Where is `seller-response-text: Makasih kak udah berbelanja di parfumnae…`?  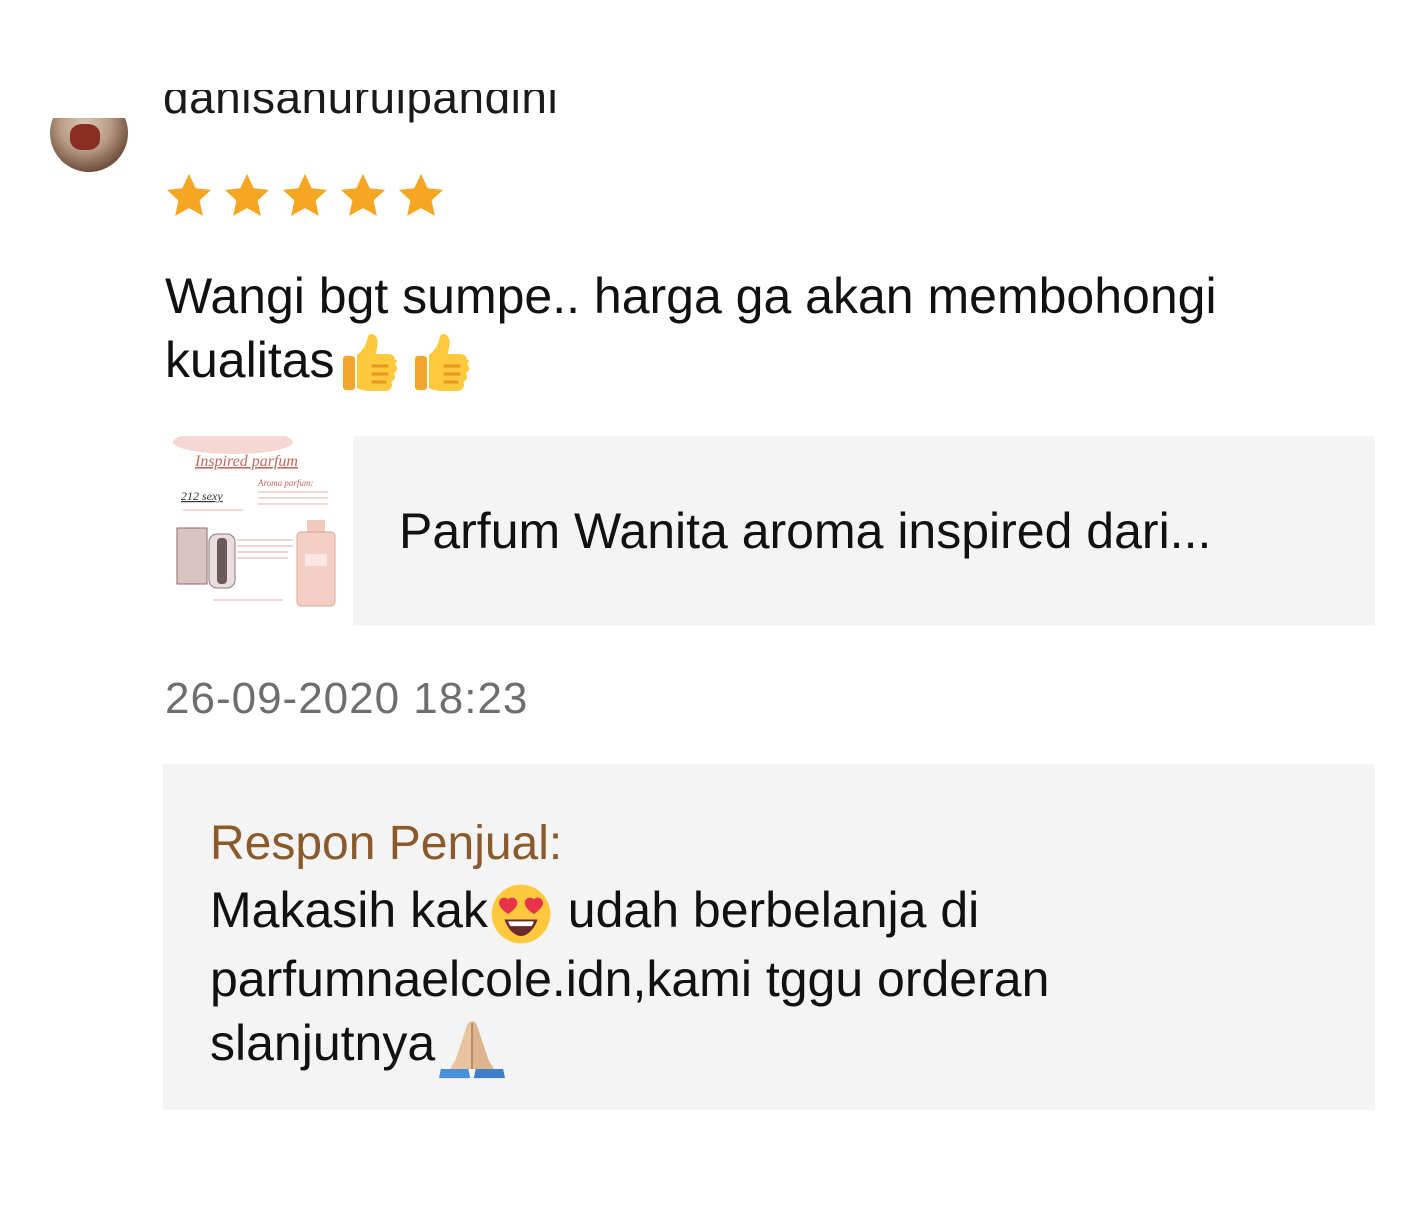 seller-response-text: Makasih kak udah berbelanja di parfumnae… is located at coordinates (740, 979).